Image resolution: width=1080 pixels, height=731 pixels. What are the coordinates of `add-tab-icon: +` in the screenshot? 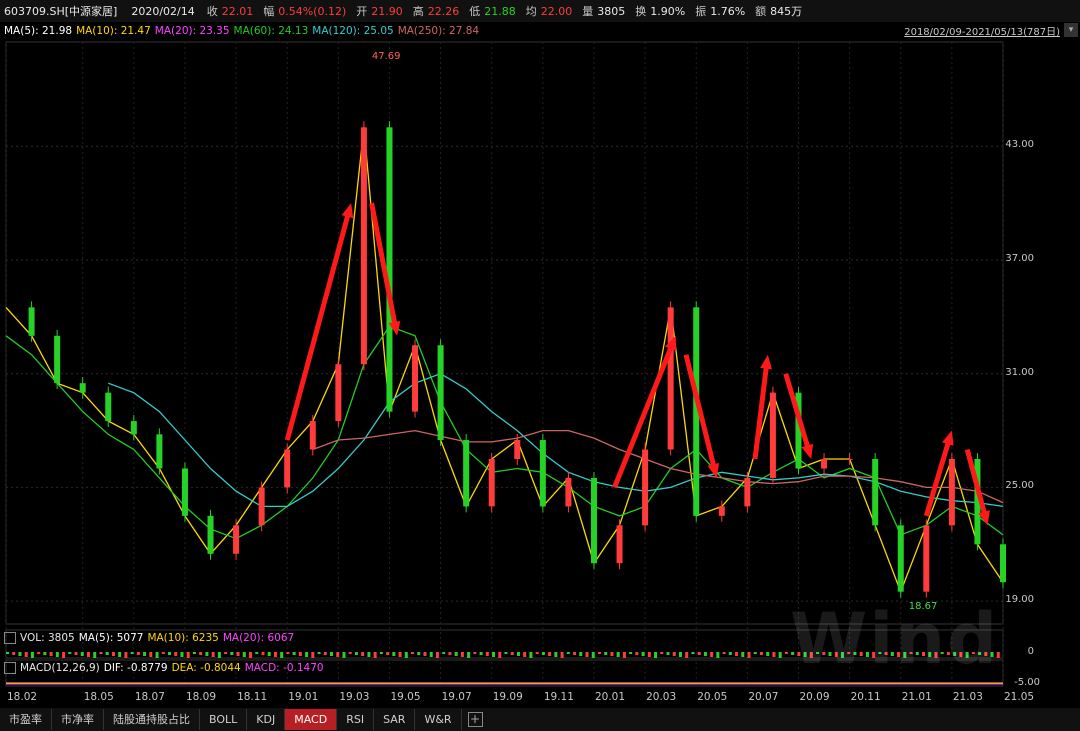 It's located at (475, 719).